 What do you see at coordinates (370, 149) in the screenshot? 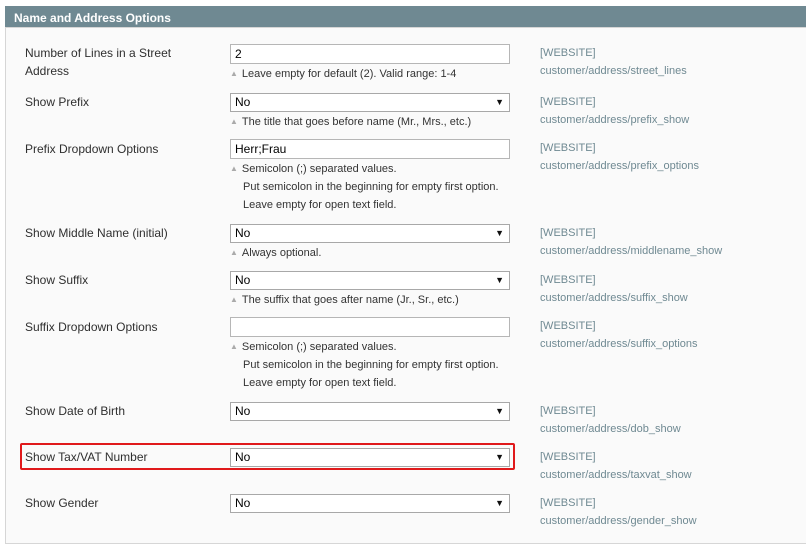
I see `prefix-options-input: Herr;Frau` at bounding box center [370, 149].